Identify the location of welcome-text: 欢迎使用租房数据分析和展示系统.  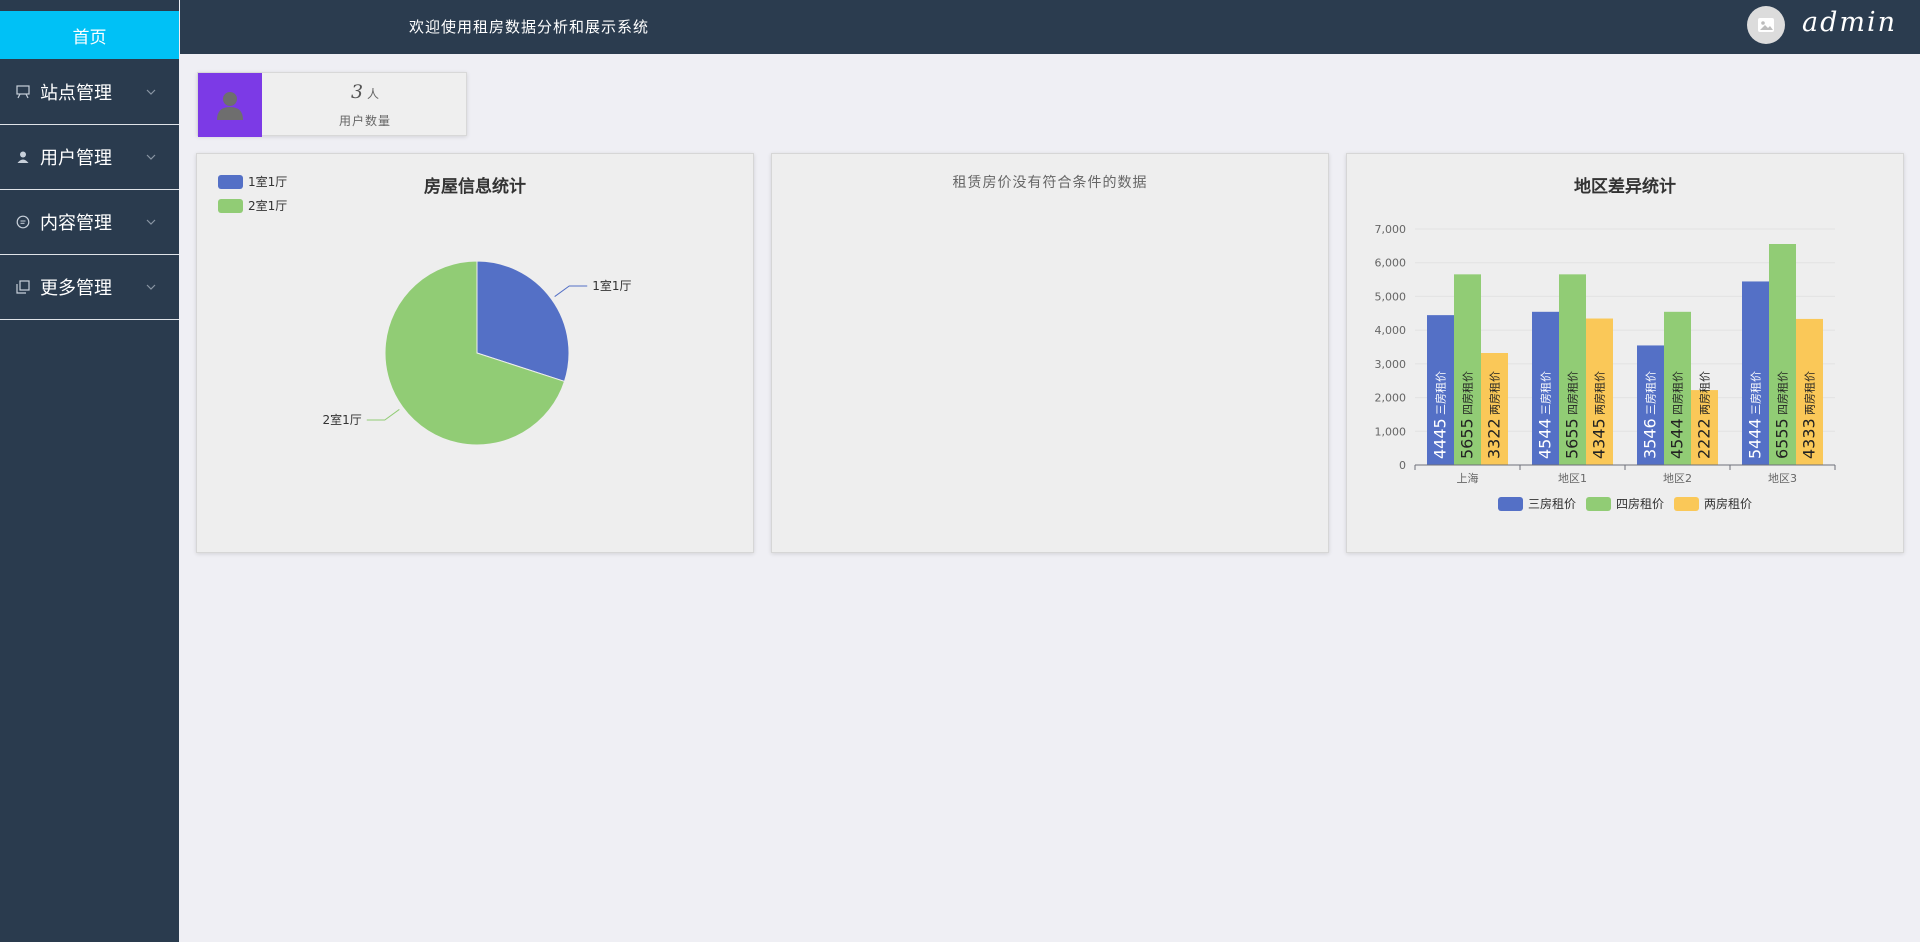
(529, 27).